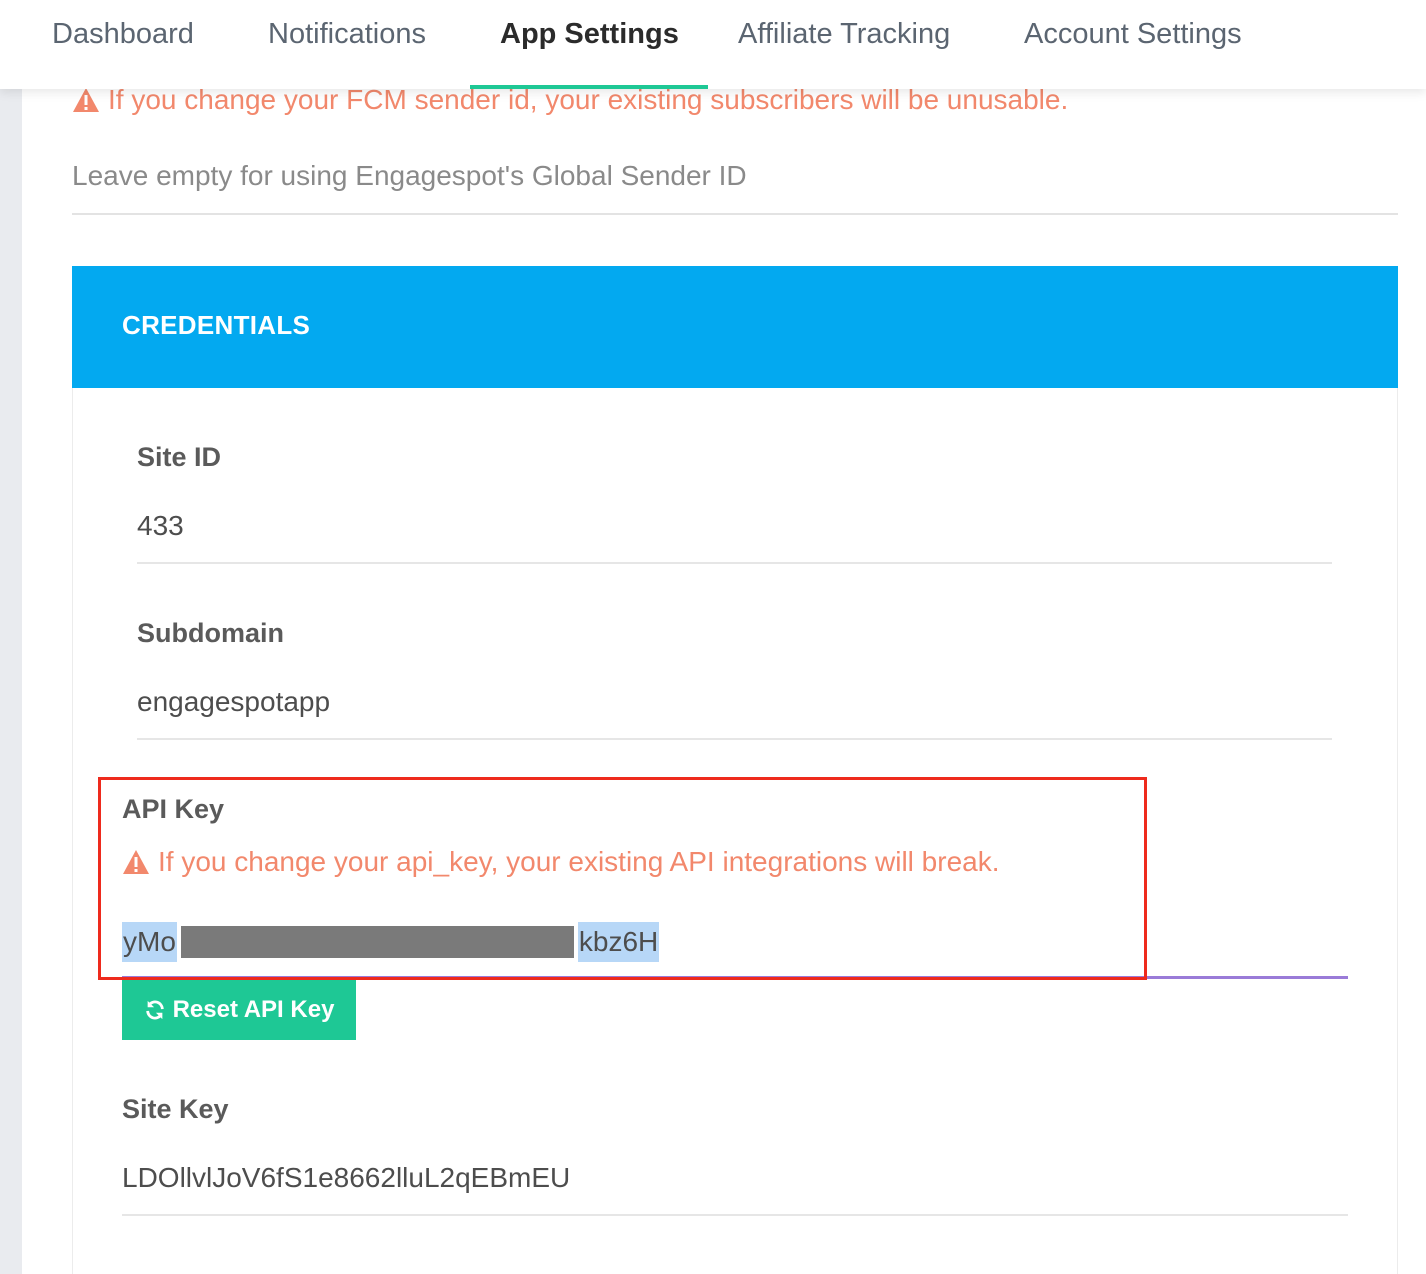 Image resolution: width=1426 pixels, height=1274 pixels. What do you see at coordinates (734, 563) in the screenshot?
I see `site-id-underline` at bounding box center [734, 563].